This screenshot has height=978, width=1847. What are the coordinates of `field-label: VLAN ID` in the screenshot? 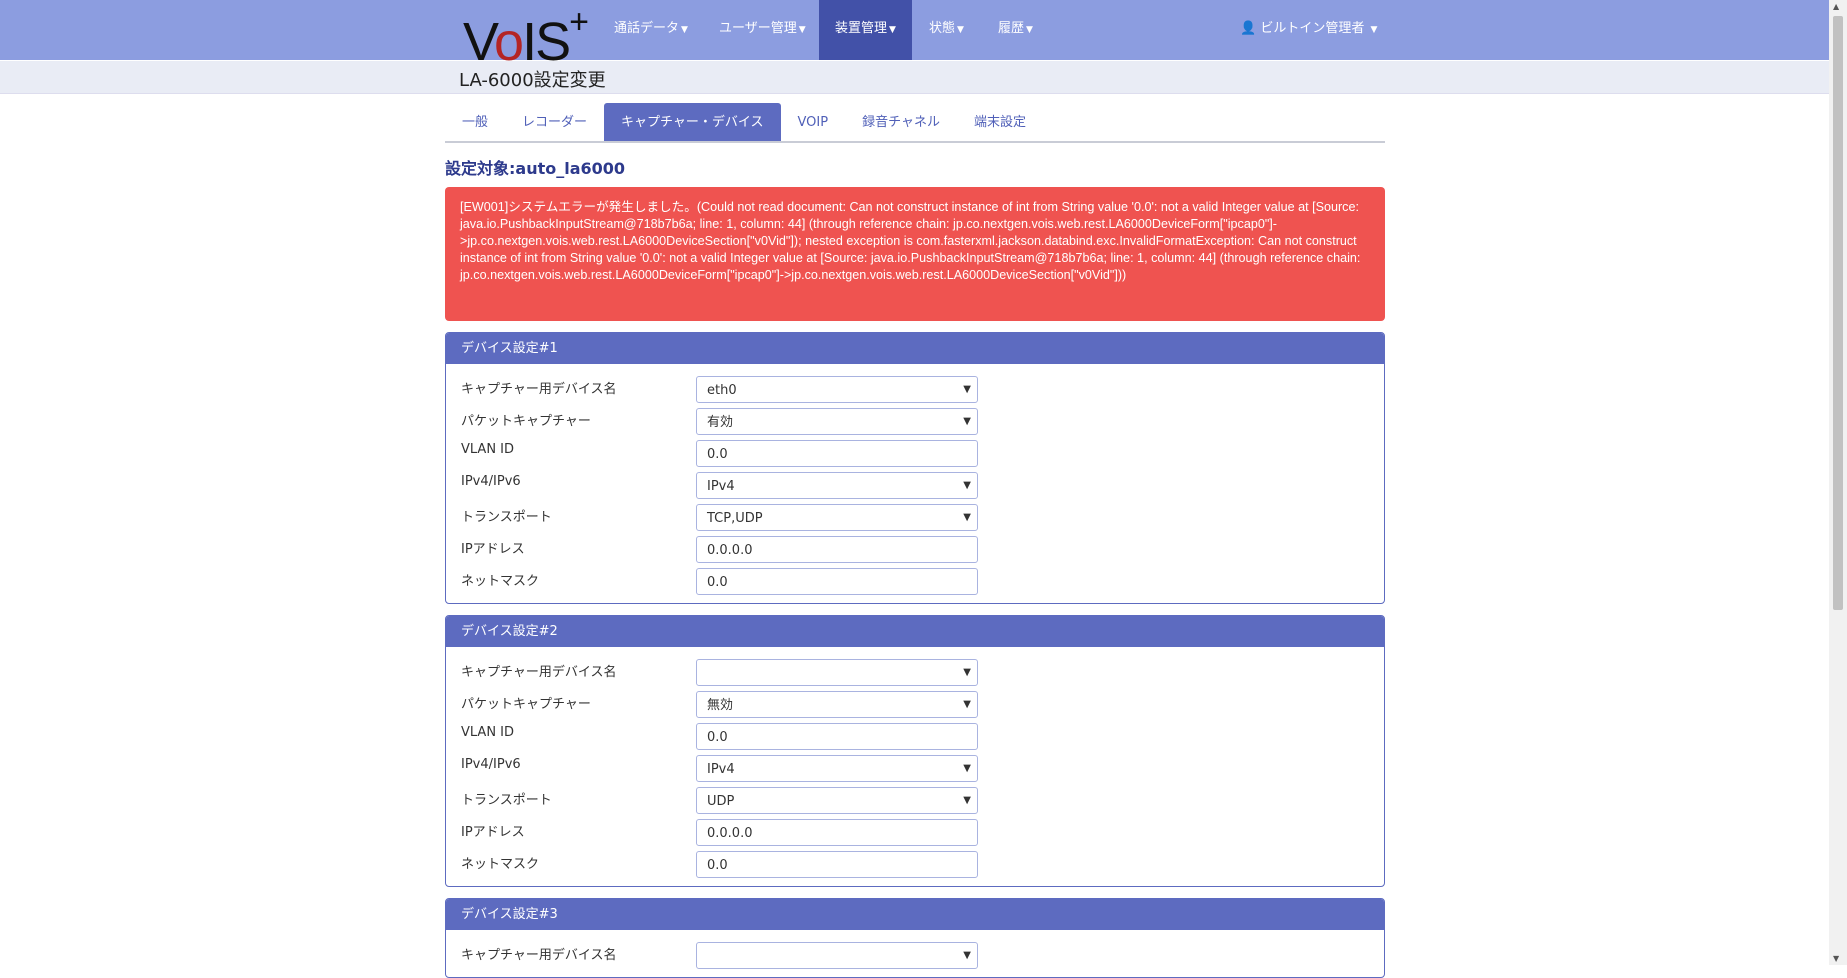 It's located at (488, 732).